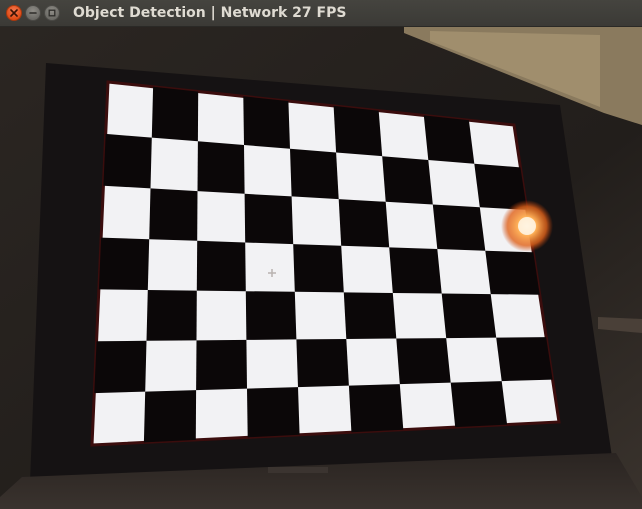 This screenshot has height=509, width=642. Describe the element at coordinates (210, 13) in the screenshot. I see `window-title: Object Detection | Network 27 FPS` at that location.